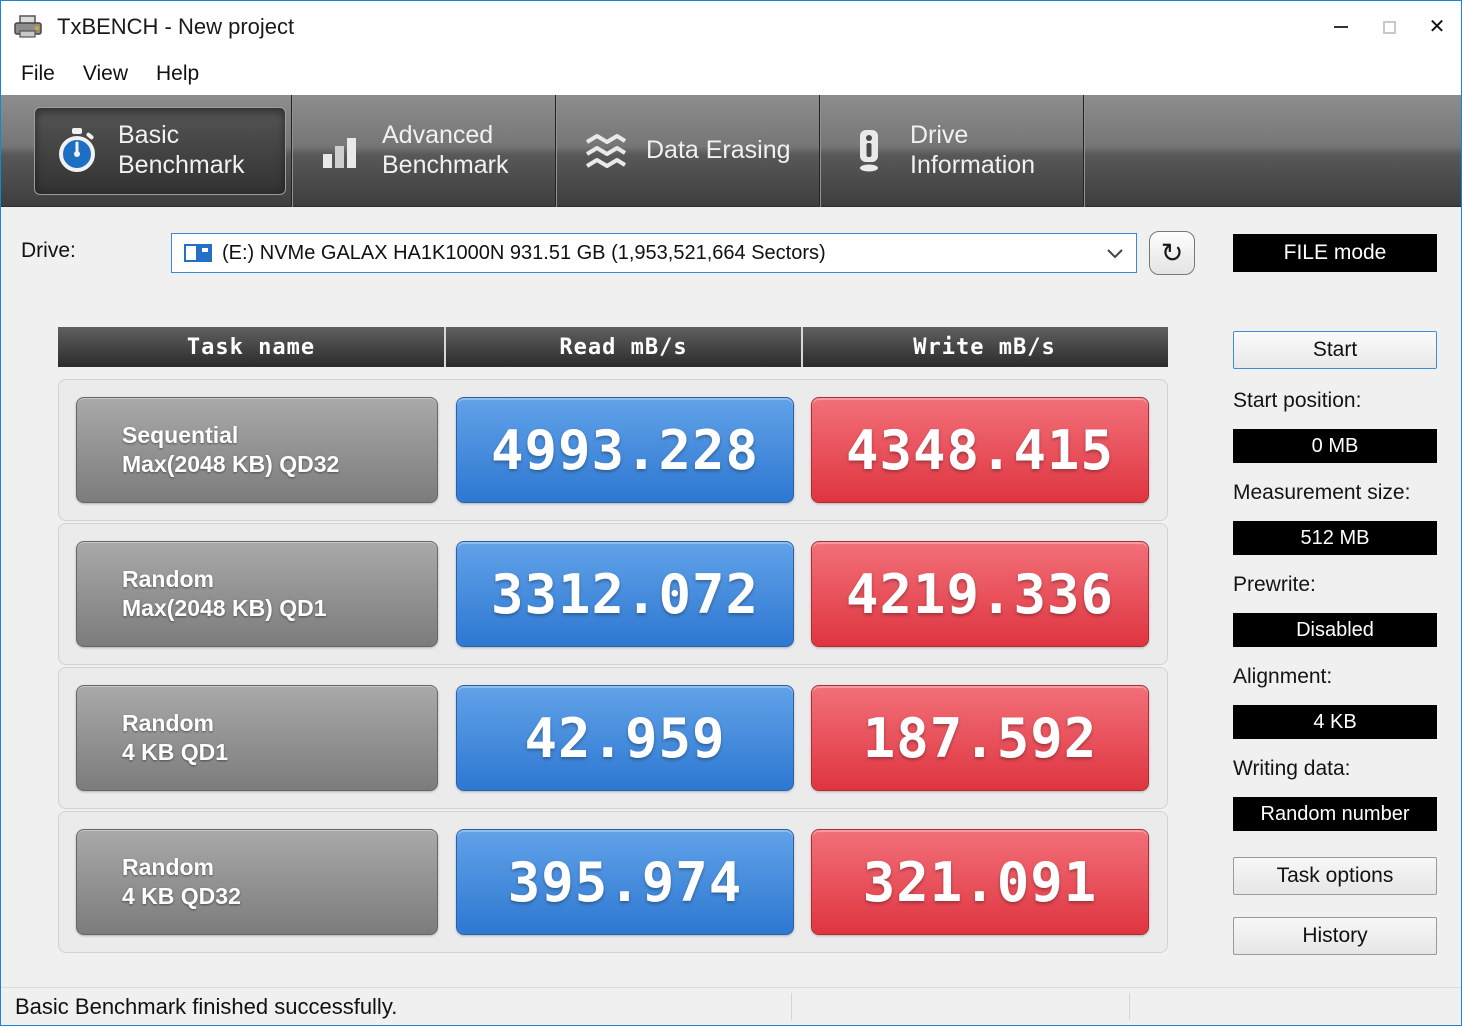 Image resolution: width=1462 pixels, height=1026 pixels. I want to click on maximize-button, so click(1389, 27).